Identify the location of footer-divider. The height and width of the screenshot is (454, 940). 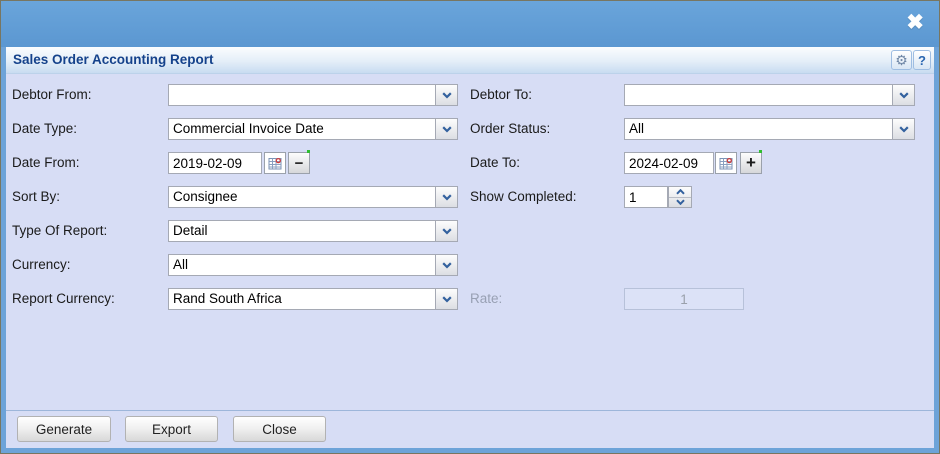
(470, 410).